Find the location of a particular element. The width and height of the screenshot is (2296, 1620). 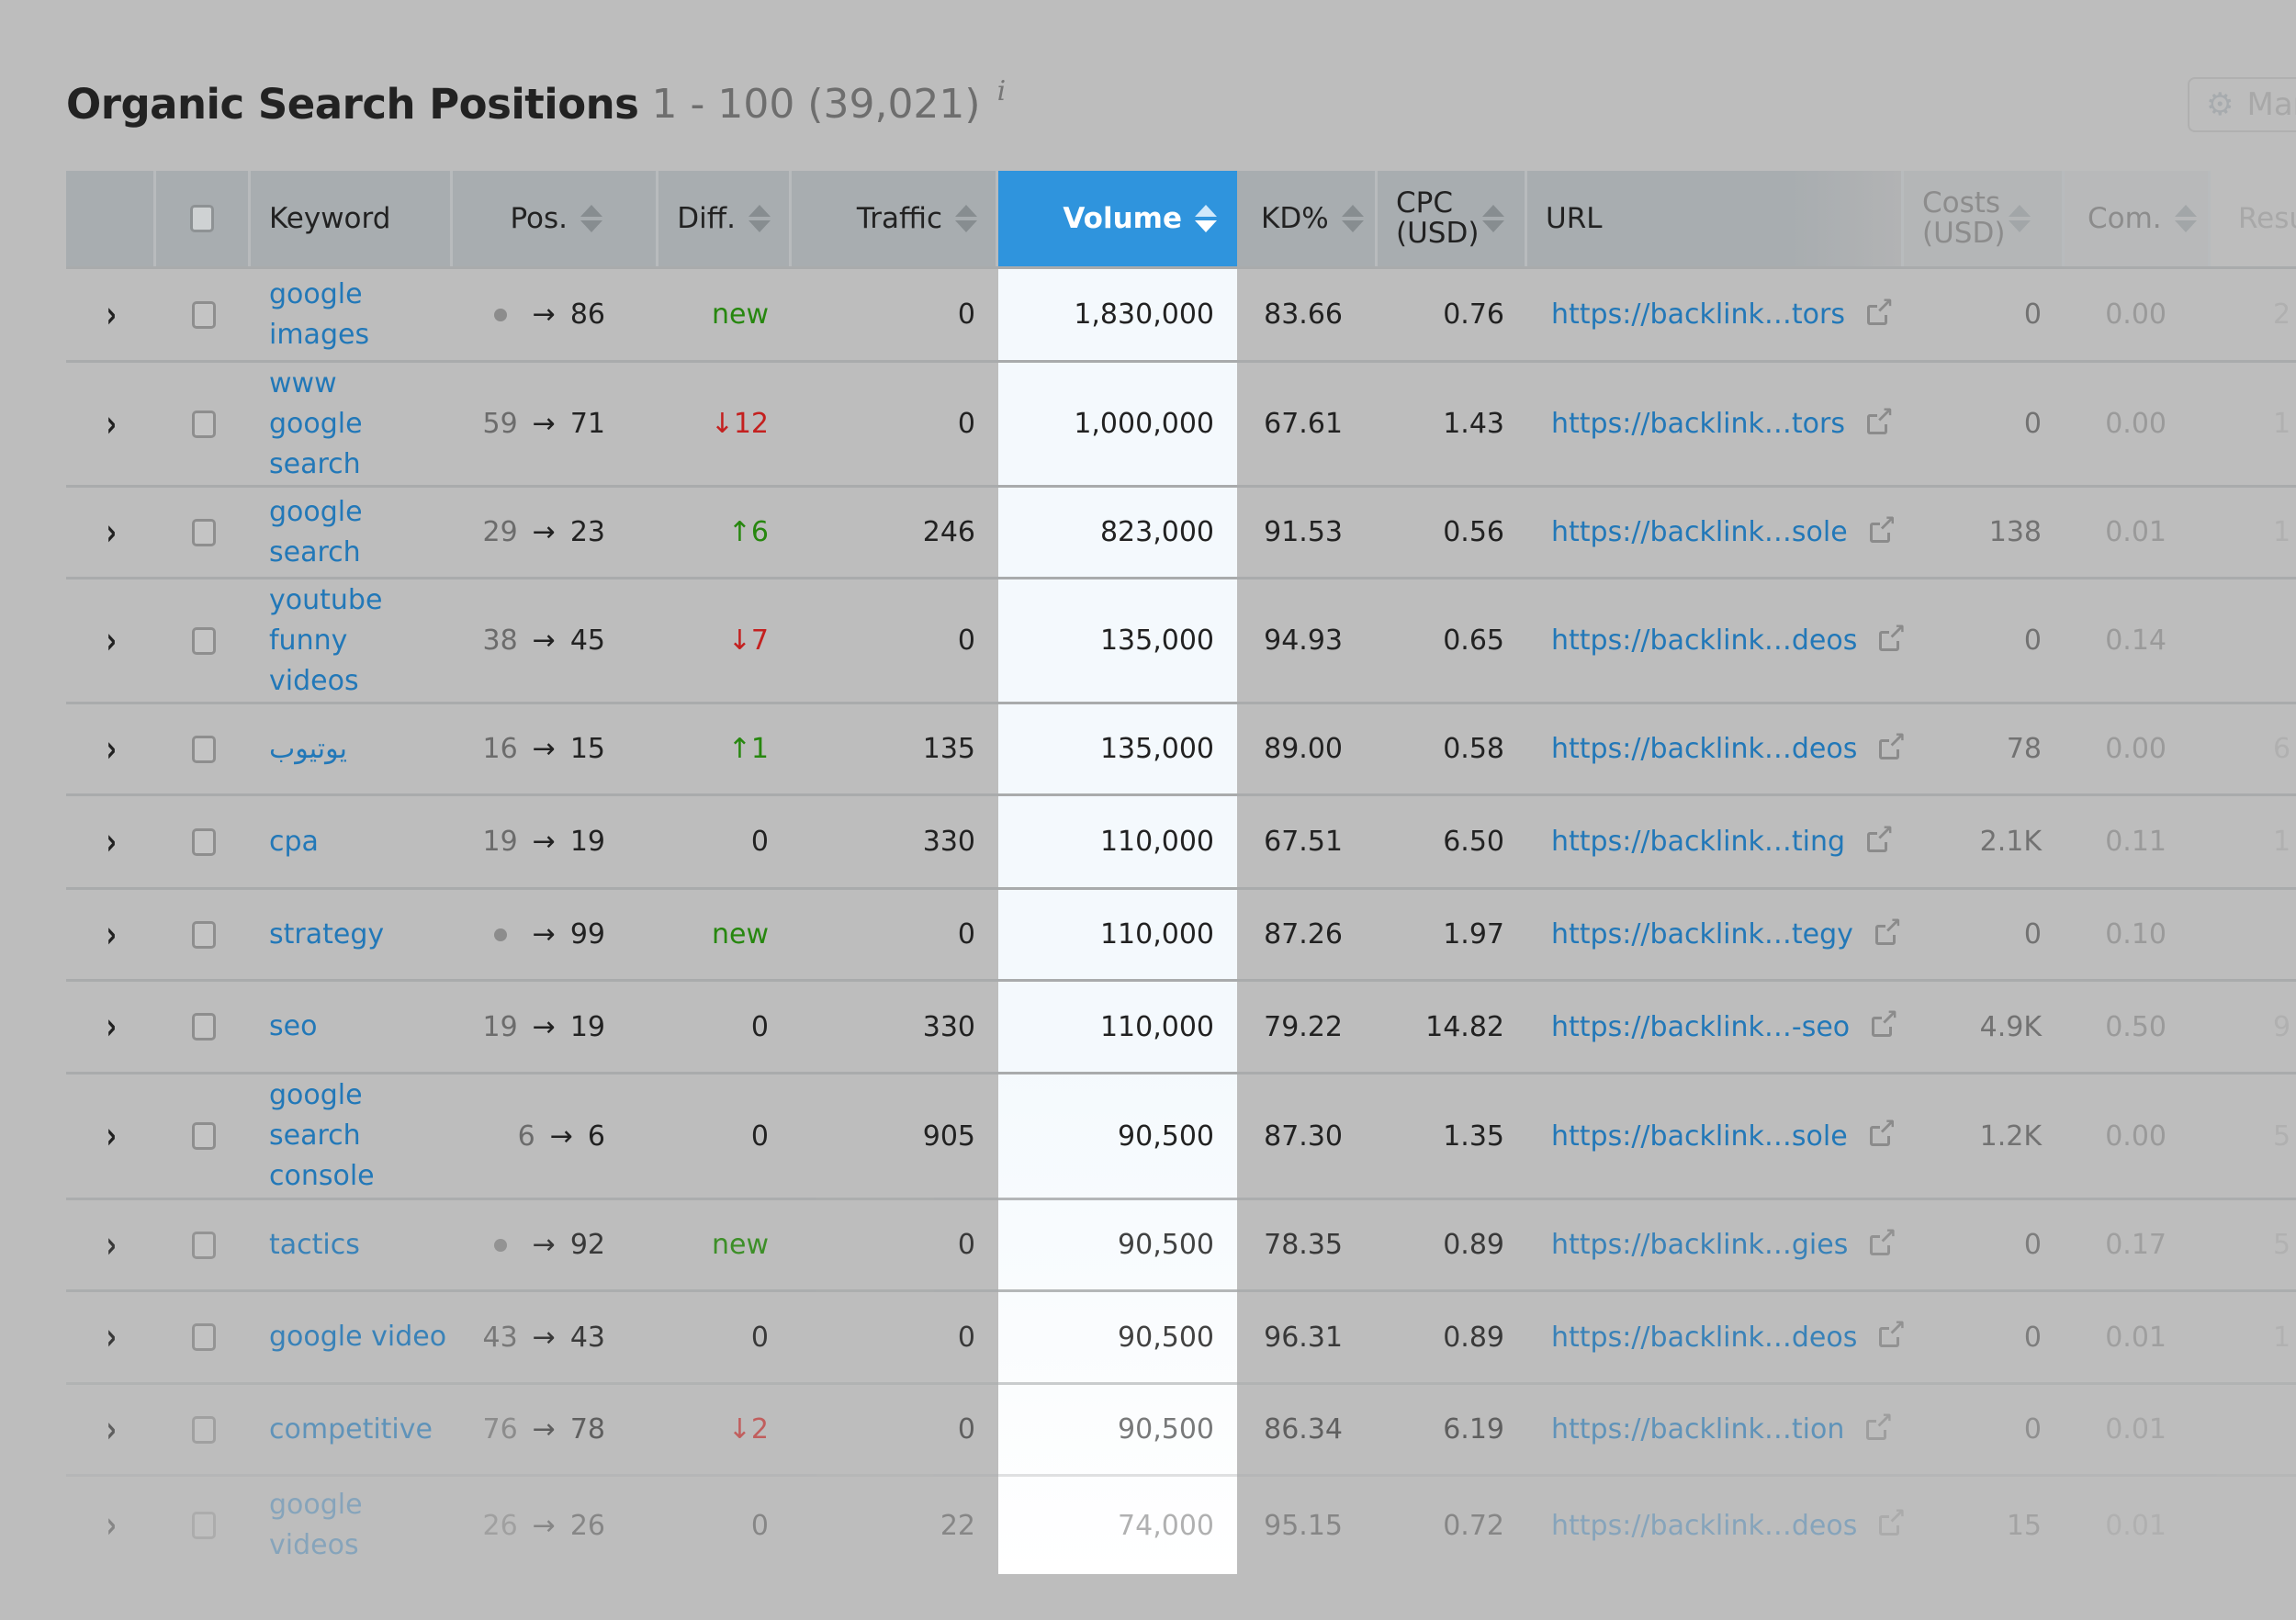

manage-columns-button: ⚙ Man is located at coordinates (2242, 104).